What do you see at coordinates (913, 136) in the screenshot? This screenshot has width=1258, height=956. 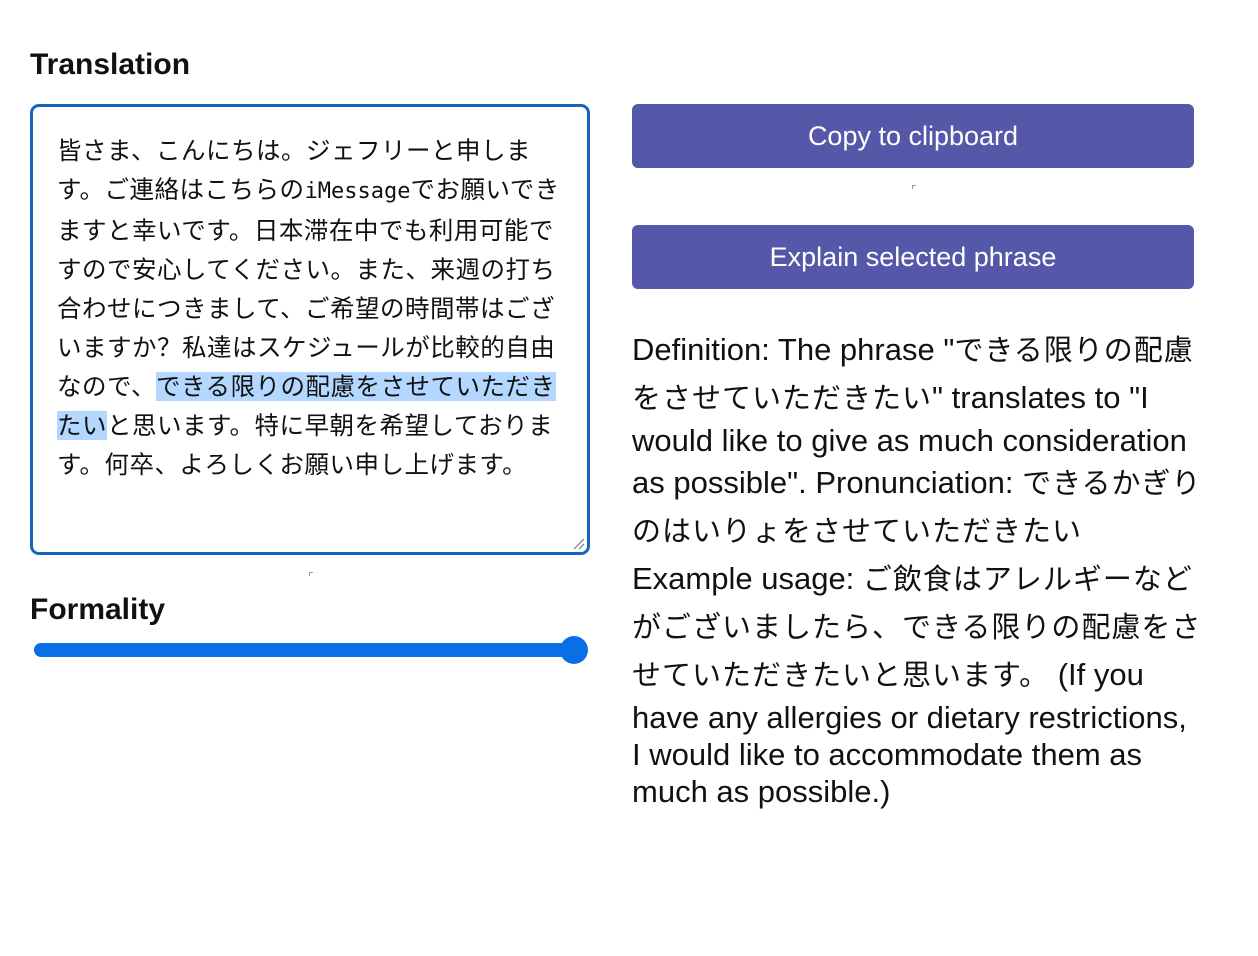 I see `copy-to-clipboard-button: Copy to clipboard` at bounding box center [913, 136].